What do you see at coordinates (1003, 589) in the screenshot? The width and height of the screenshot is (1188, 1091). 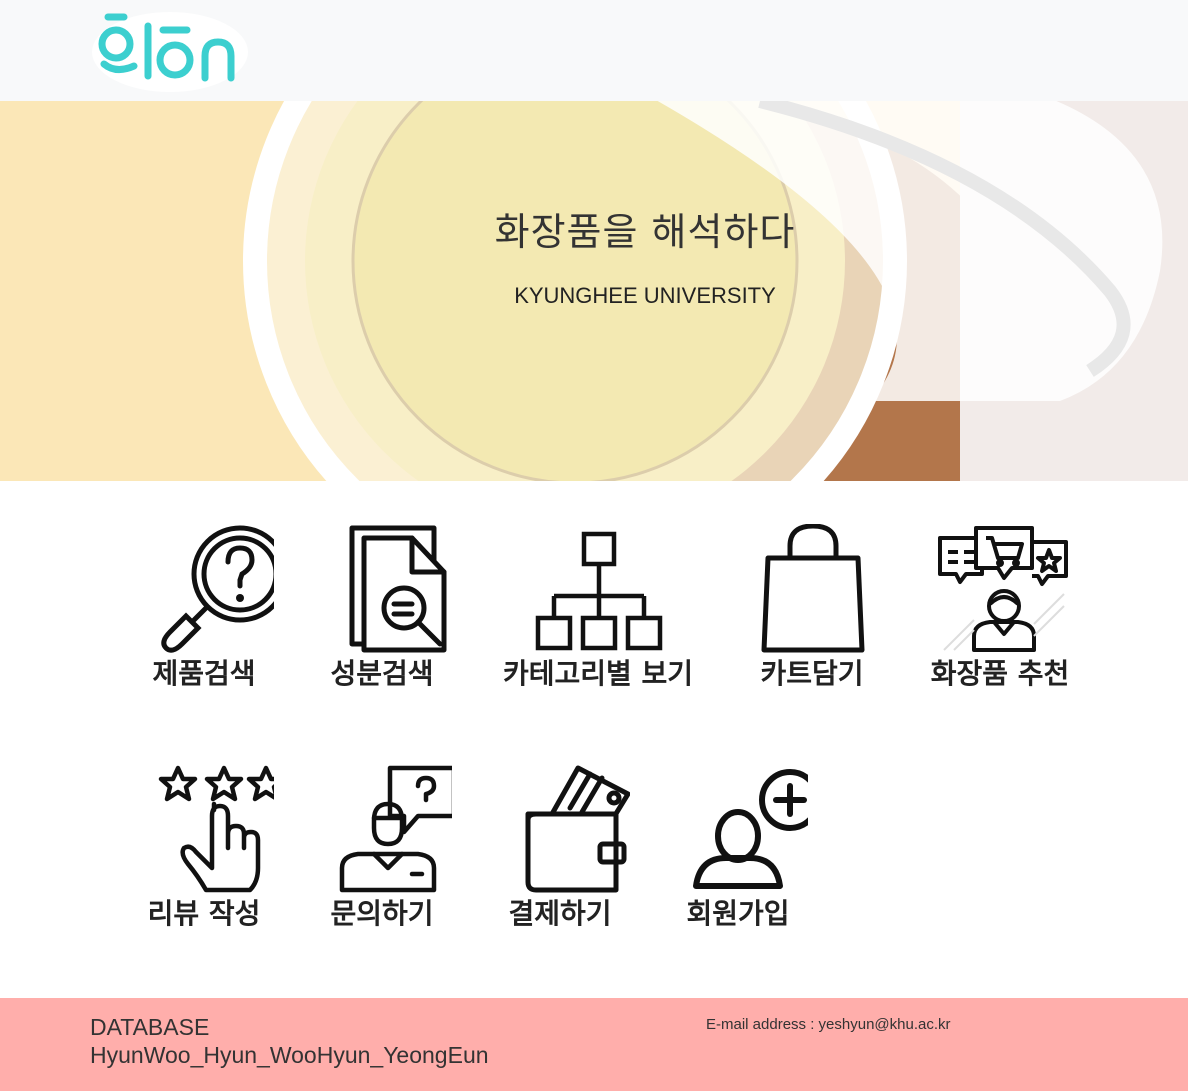 I see `recommendation-icon` at bounding box center [1003, 589].